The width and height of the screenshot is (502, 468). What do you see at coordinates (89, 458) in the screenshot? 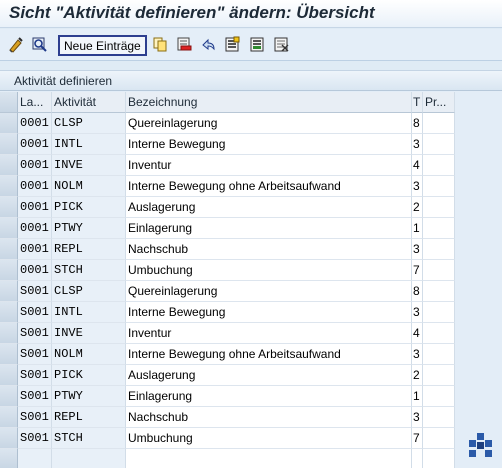
I see `cell-aktivitaet` at bounding box center [89, 458].